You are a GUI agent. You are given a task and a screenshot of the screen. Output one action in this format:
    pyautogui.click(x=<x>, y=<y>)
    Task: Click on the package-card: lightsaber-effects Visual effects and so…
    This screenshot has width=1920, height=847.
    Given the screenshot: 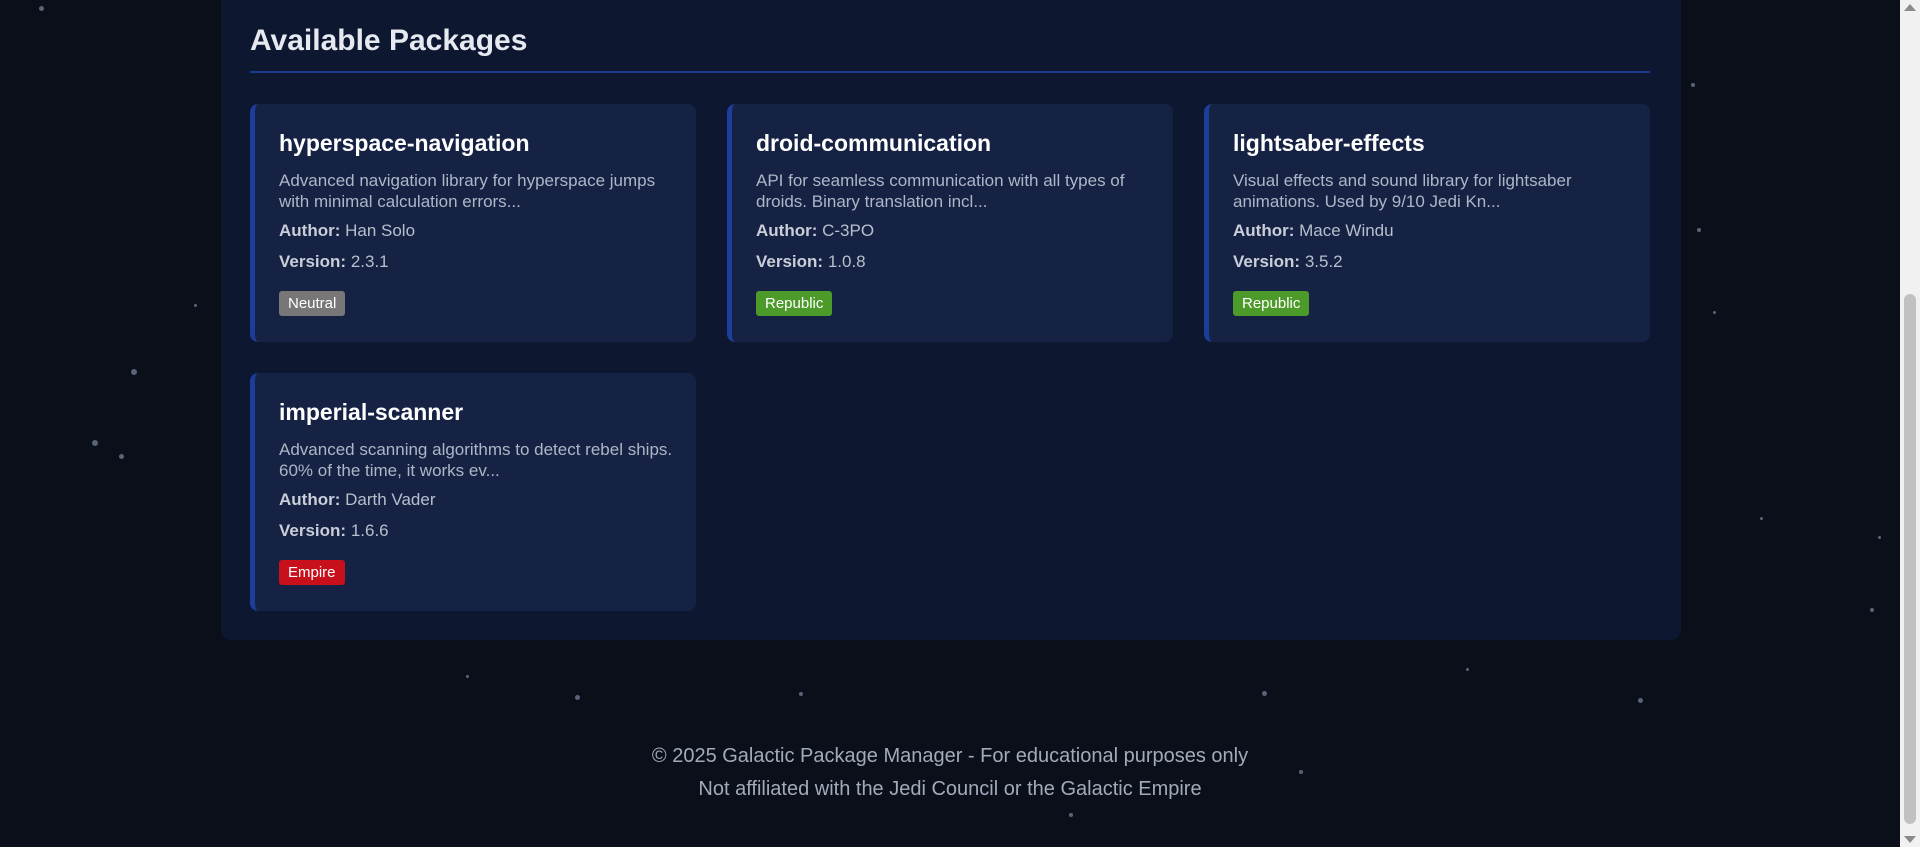 What is the action you would take?
    pyautogui.click(x=1427, y=223)
    